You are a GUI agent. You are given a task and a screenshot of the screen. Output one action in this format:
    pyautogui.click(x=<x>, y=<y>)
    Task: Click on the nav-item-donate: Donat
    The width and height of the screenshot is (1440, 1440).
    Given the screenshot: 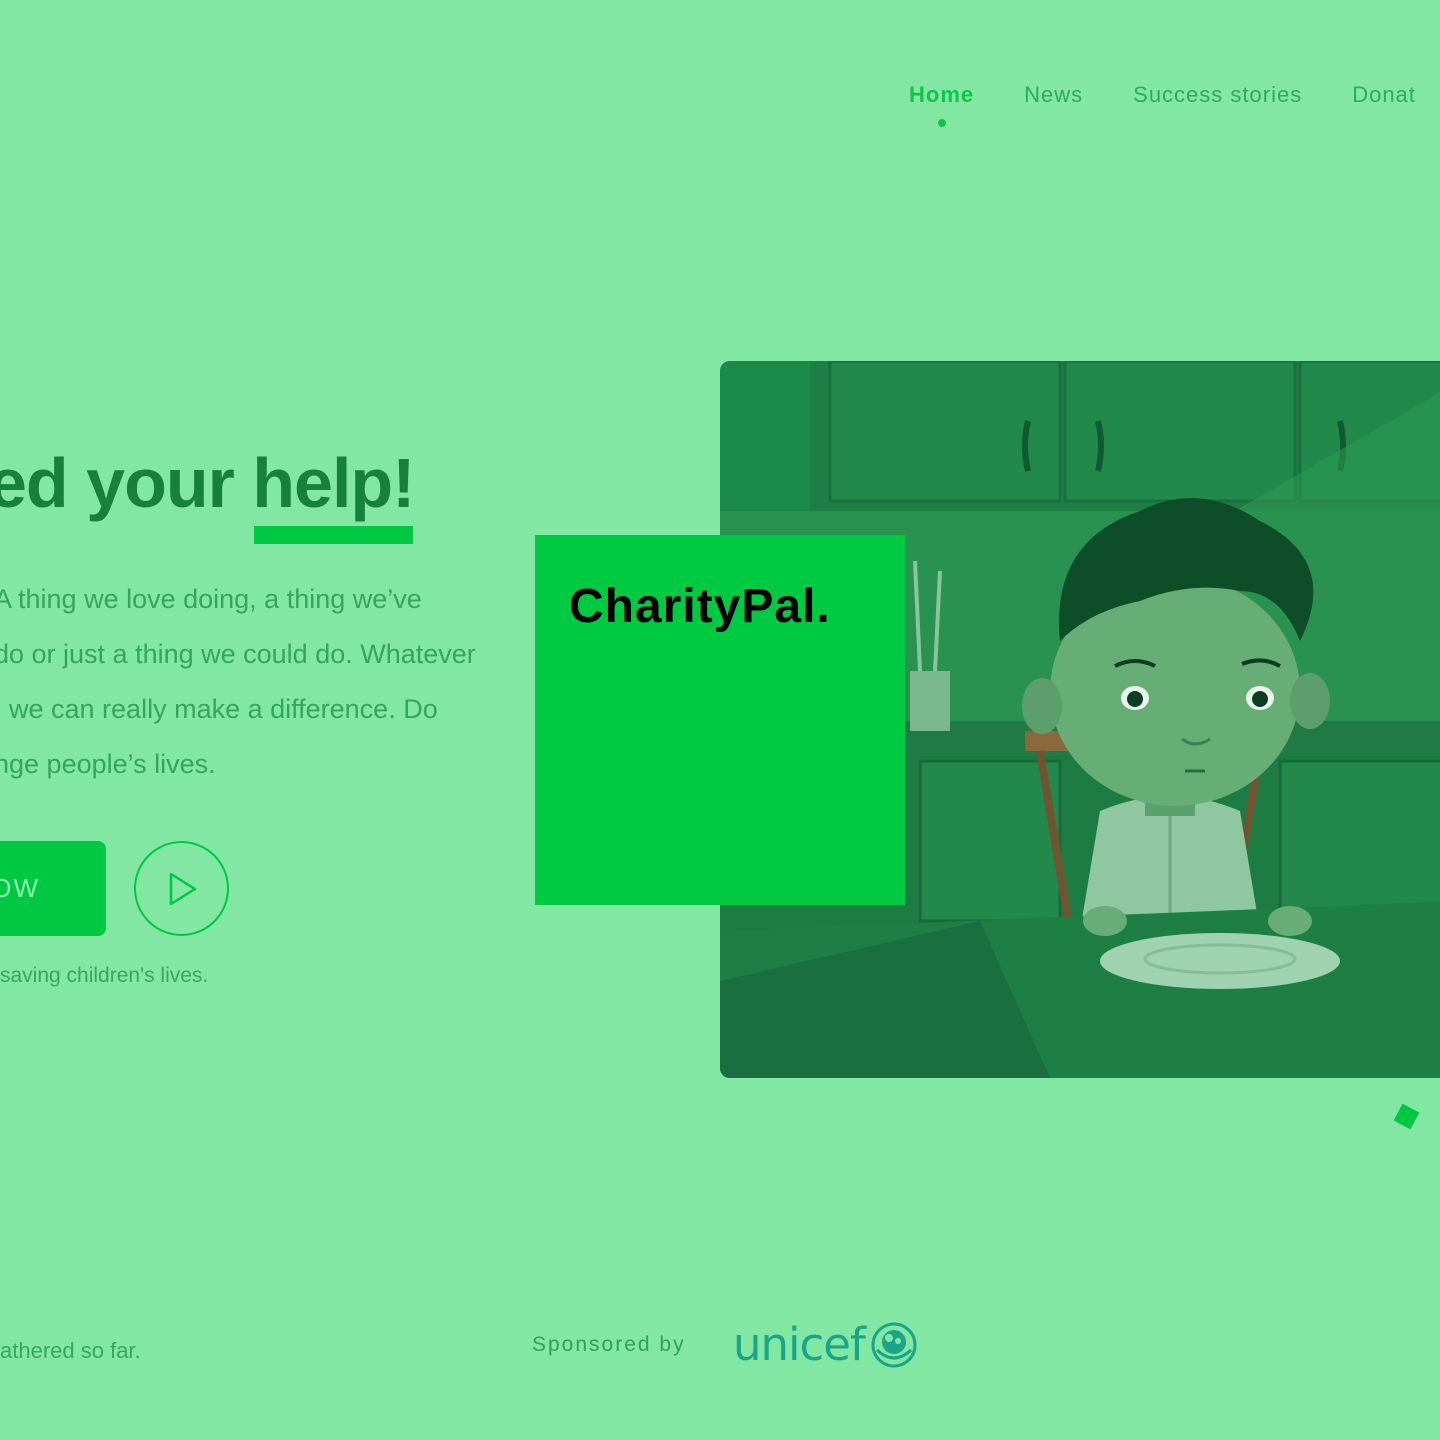 What is the action you would take?
    pyautogui.click(x=1384, y=95)
    